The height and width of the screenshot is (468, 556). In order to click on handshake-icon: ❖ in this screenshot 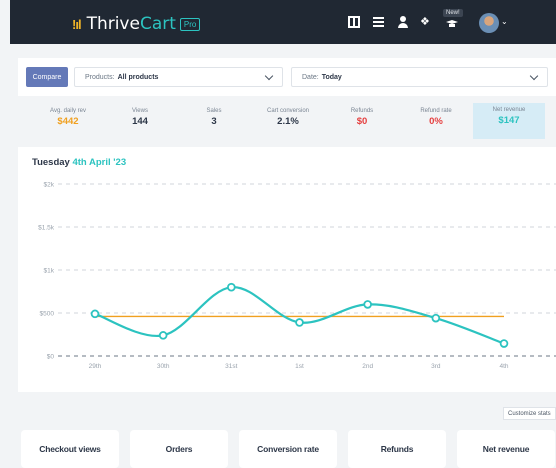, I will do `click(426, 22)`.